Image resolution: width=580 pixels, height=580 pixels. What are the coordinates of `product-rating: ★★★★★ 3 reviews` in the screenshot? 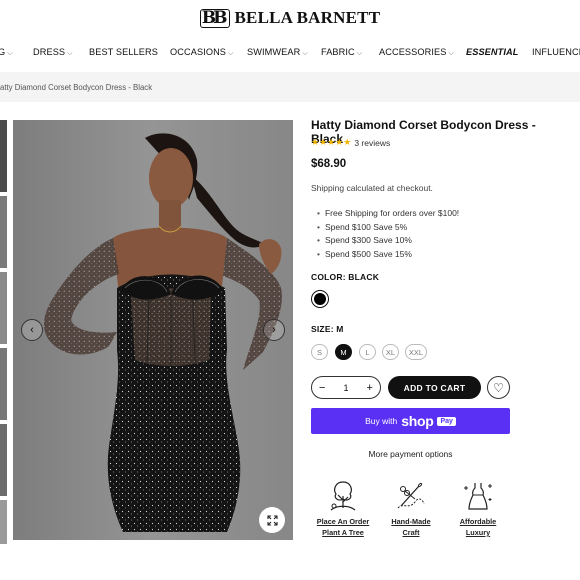 It's located at (350, 142).